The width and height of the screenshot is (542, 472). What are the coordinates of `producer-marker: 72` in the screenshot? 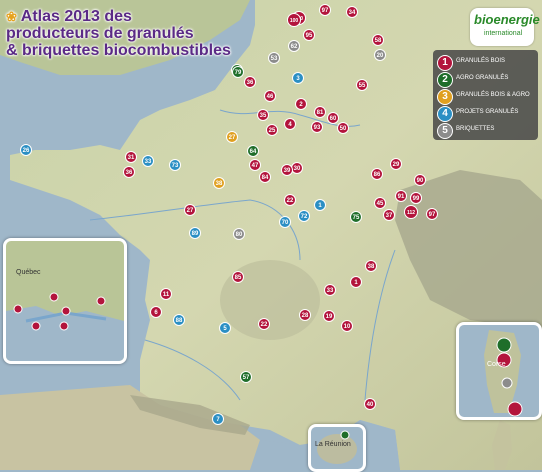 It's located at (304, 216).